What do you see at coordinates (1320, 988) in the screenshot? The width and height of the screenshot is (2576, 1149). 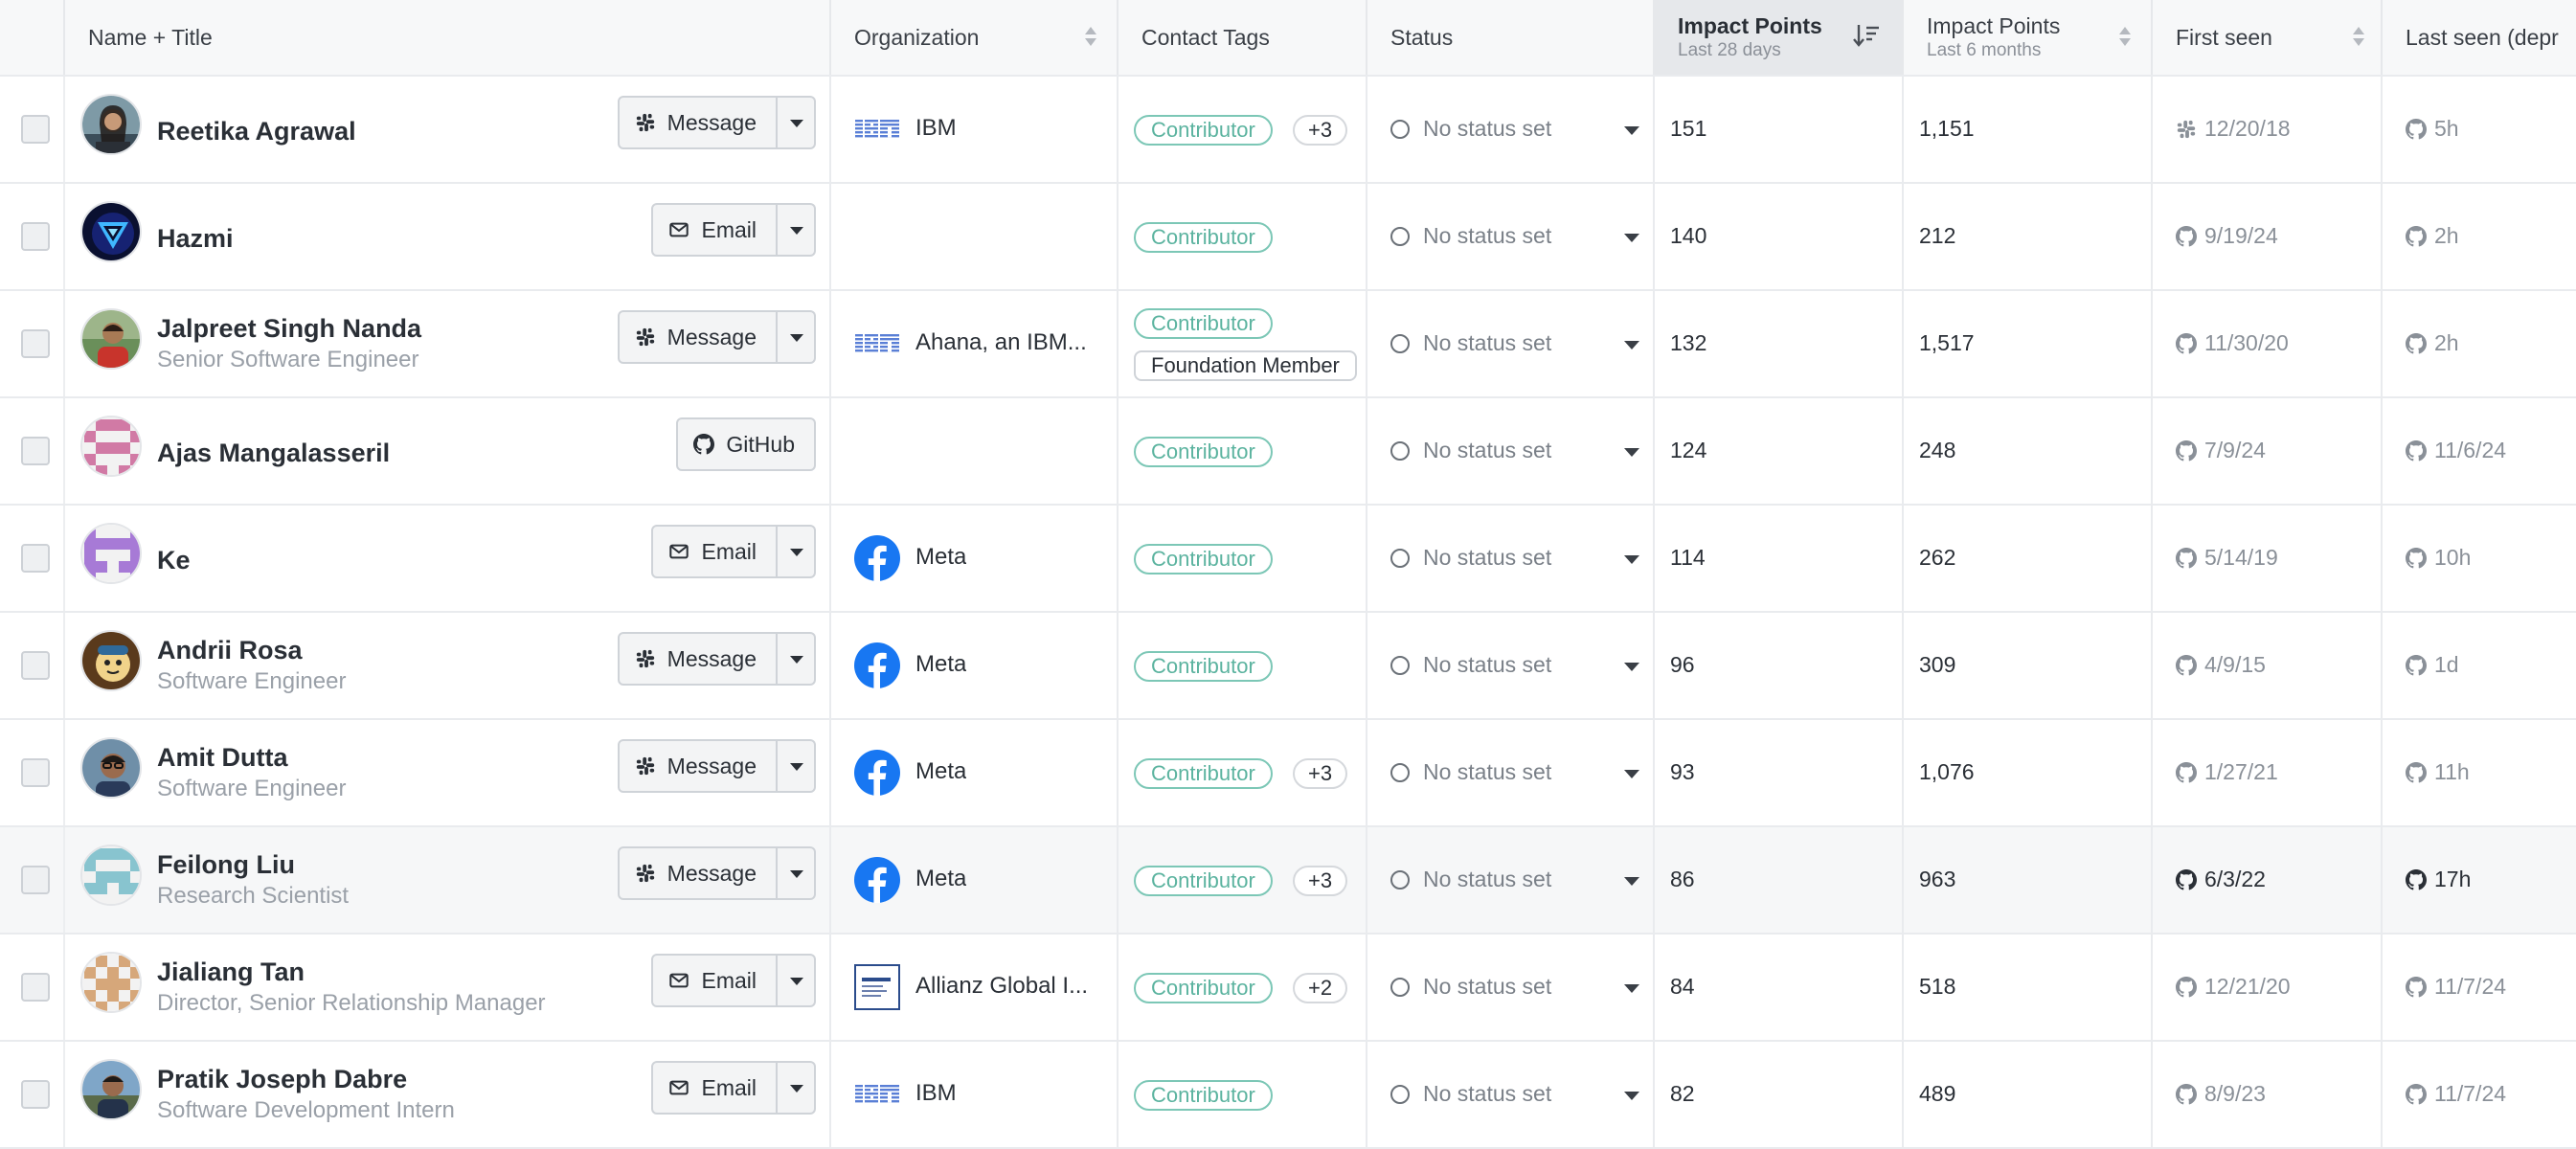 I see `more-tags-badge: +2` at bounding box center [1320, 988].